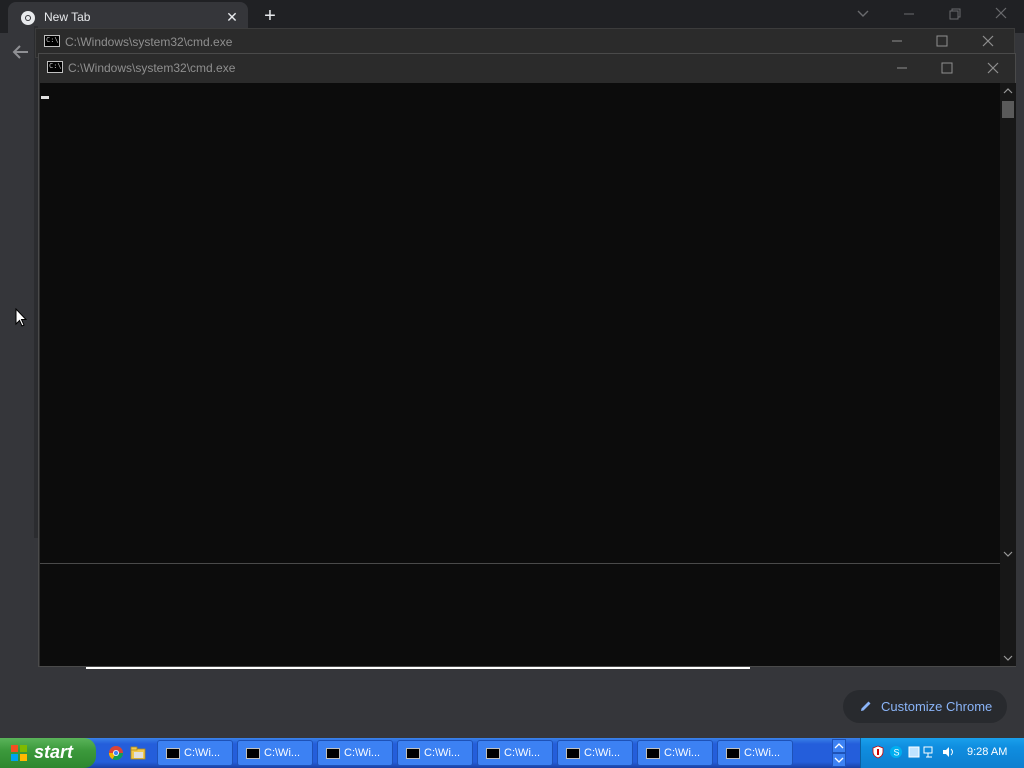  I want to click on window-icon, so click(914, 752).